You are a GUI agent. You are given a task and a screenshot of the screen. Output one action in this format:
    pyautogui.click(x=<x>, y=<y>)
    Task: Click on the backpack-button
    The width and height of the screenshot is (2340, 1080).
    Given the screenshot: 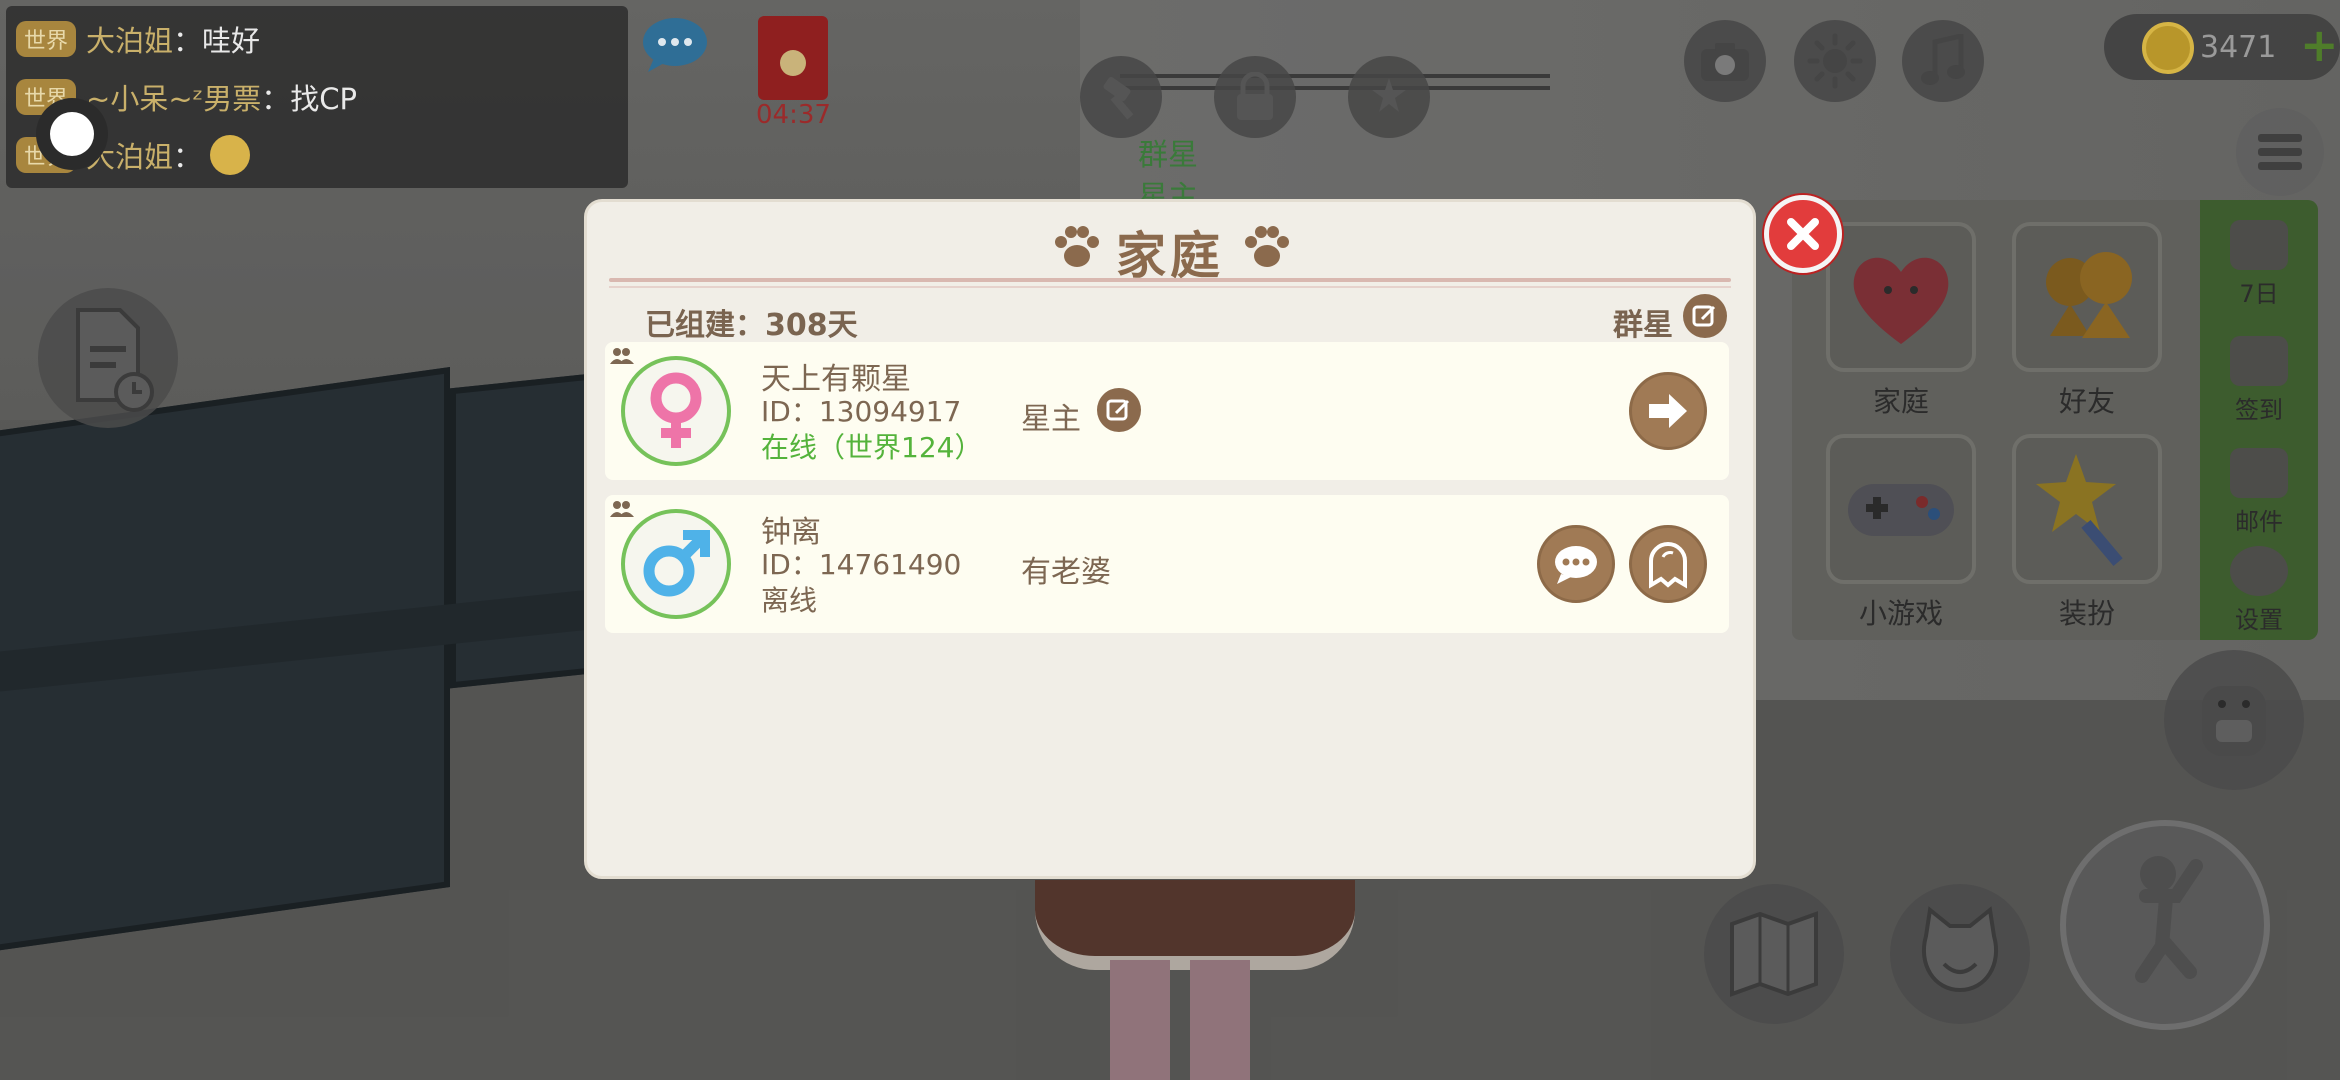 What is the action you would take?
    pyautogui.click(x=2234, y=720)
    